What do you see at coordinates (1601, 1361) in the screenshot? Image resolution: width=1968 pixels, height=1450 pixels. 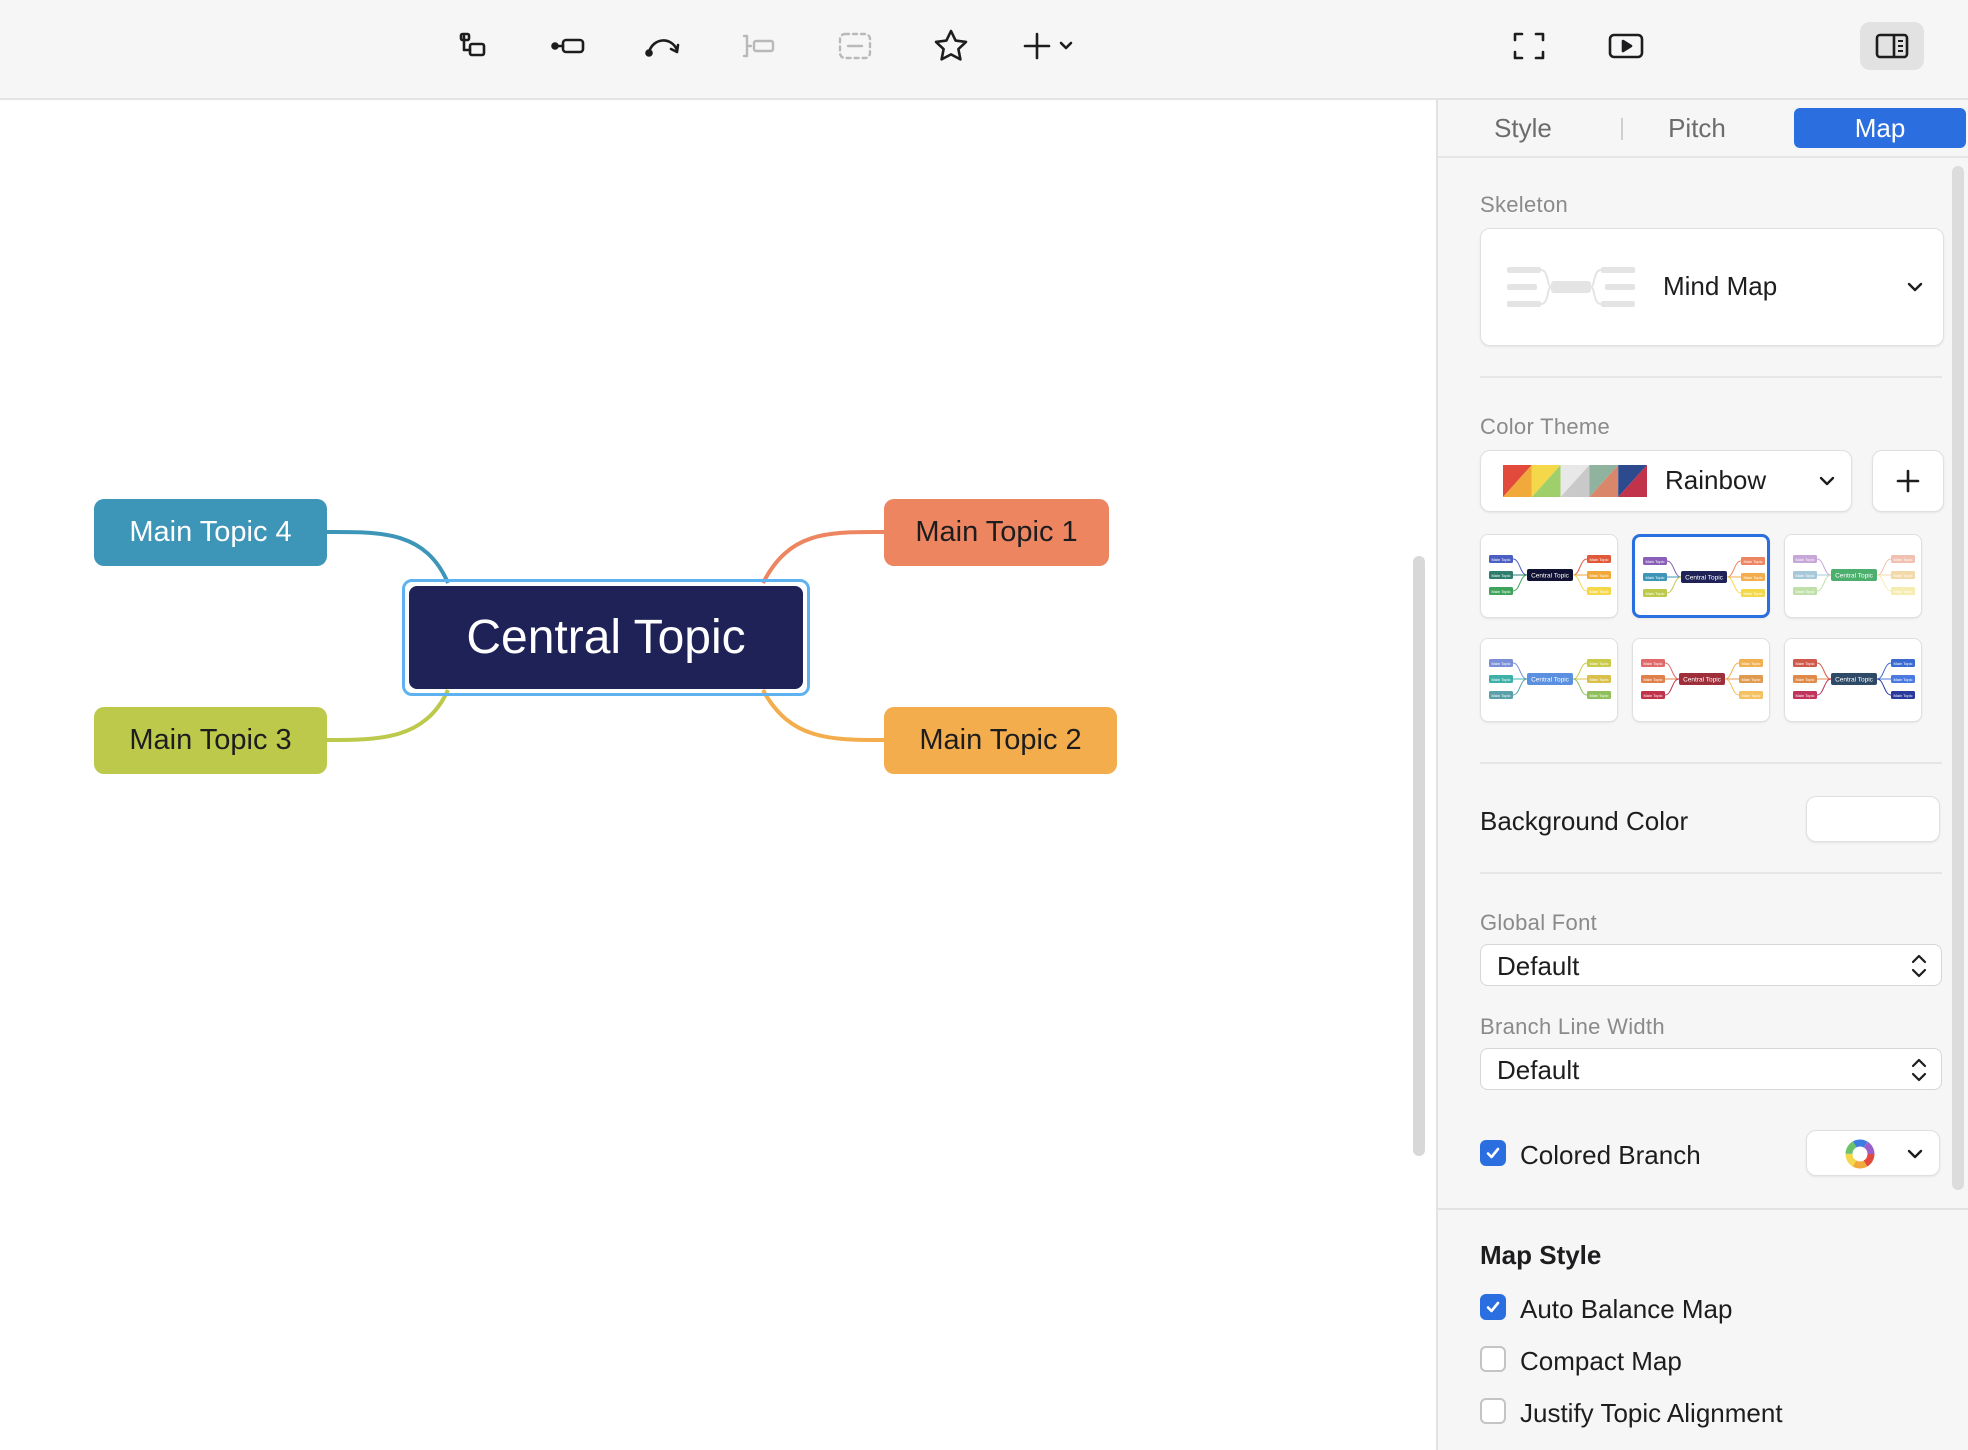 I see `compact-map-label: Compact Map` at bounding box center [1601, 1361].